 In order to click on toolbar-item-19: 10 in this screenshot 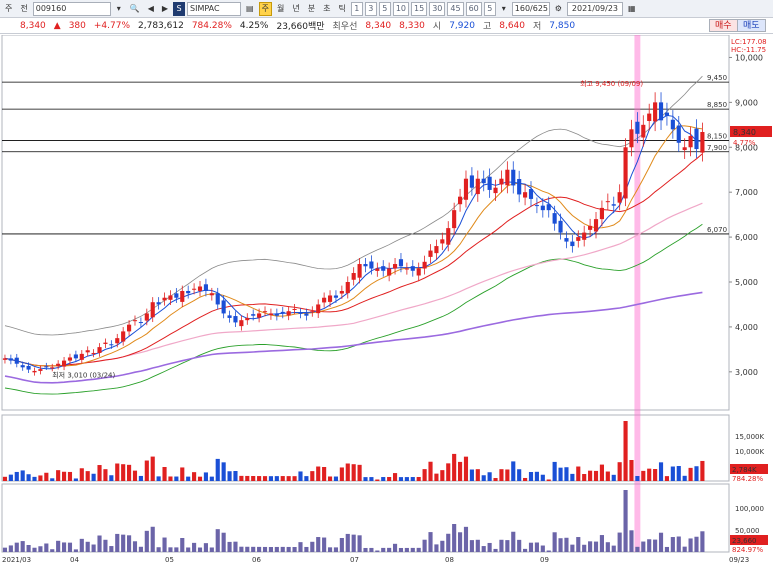, I will do `click(401, 8)`.